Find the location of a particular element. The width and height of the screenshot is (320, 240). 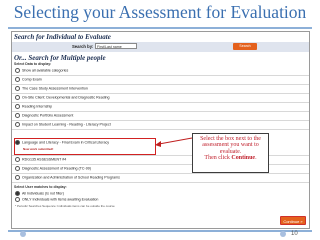

search-input: First/Last name is located at coordinates (116, 46).